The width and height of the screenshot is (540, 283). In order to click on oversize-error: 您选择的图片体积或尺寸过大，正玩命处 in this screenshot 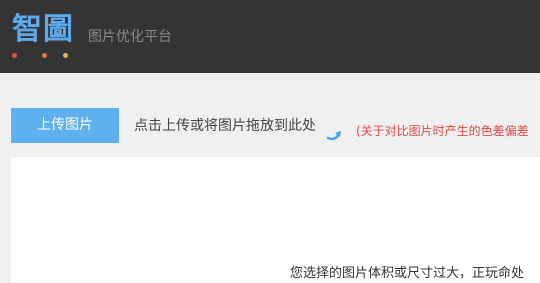, I will do `click(415, 272)`.